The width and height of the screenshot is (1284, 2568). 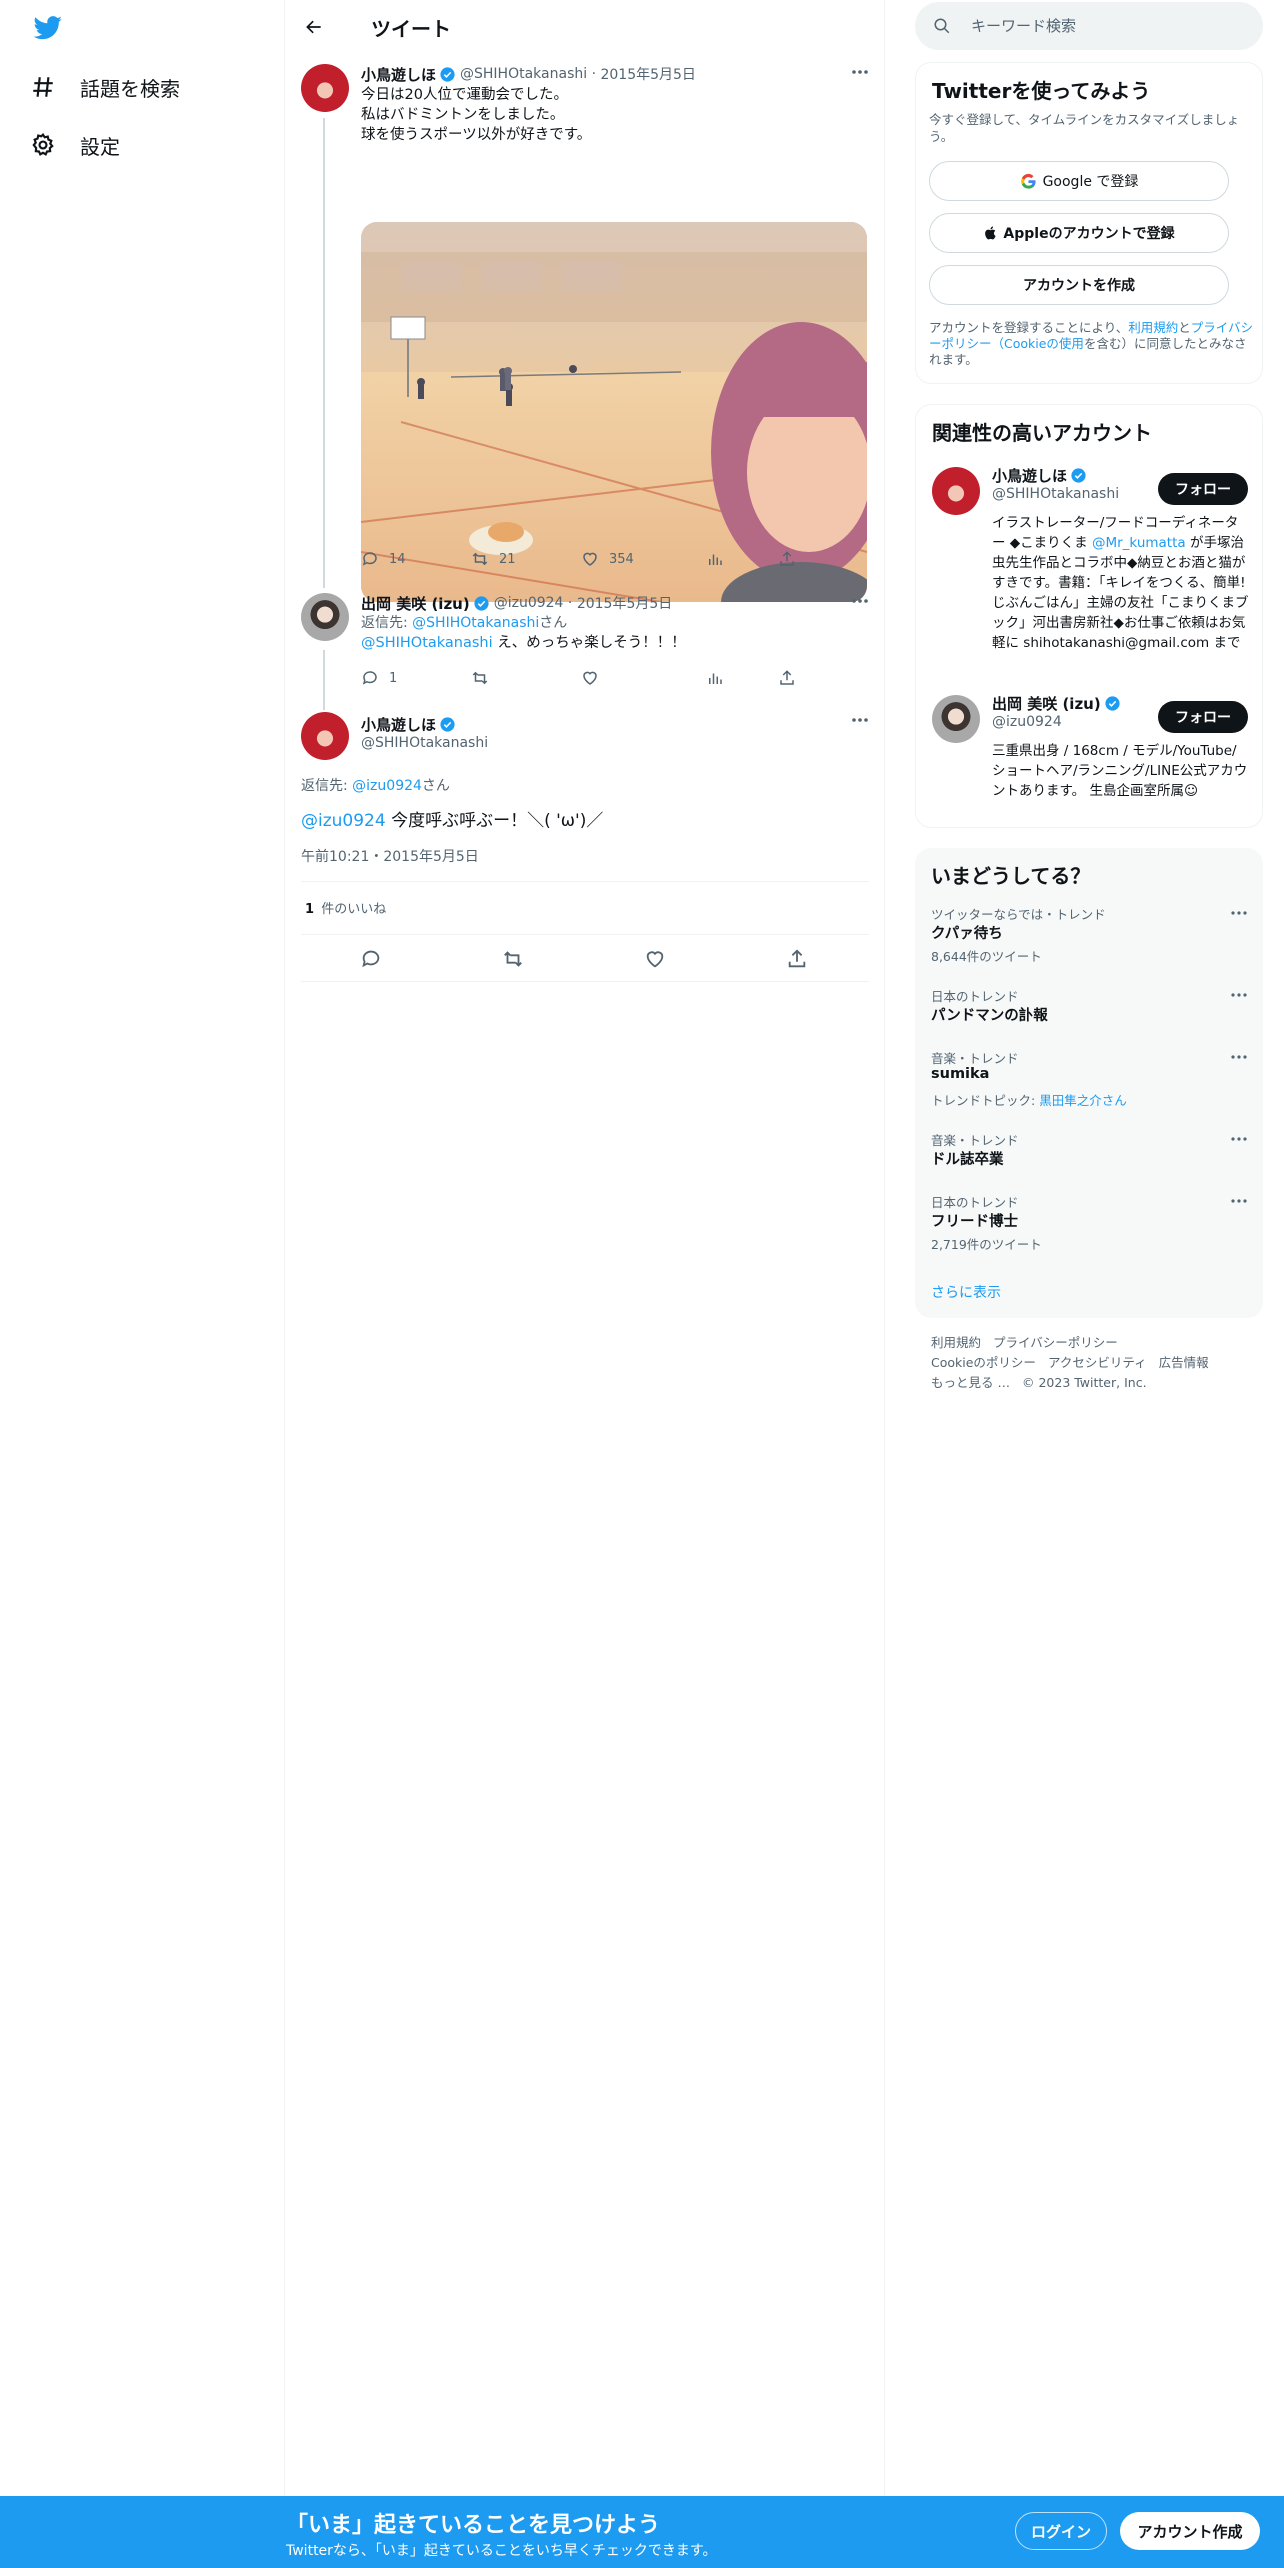 What do you see at coordinates (1079, 233) in the screenshot?
I see `apple-signup-button: Appleのアカウントで登録` at bounding box center [1079, 233].